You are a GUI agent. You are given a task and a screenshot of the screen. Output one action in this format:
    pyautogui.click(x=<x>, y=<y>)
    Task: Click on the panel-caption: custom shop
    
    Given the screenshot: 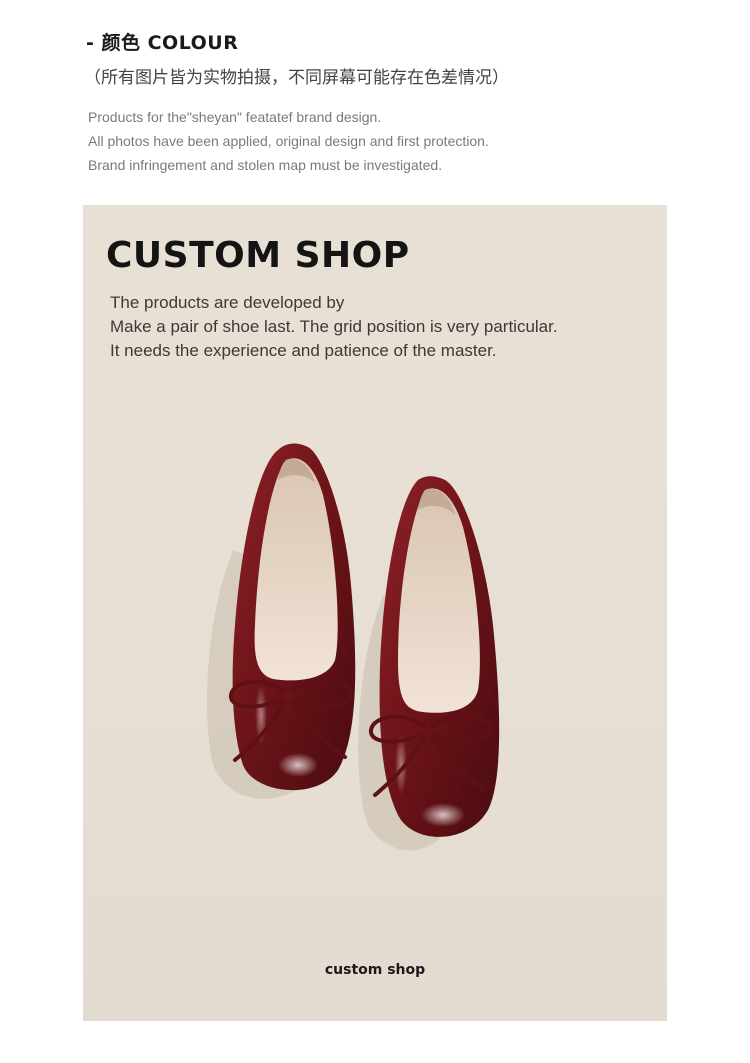 What is the action you would take?
    pyautogui.click(x=375, y=970)
    